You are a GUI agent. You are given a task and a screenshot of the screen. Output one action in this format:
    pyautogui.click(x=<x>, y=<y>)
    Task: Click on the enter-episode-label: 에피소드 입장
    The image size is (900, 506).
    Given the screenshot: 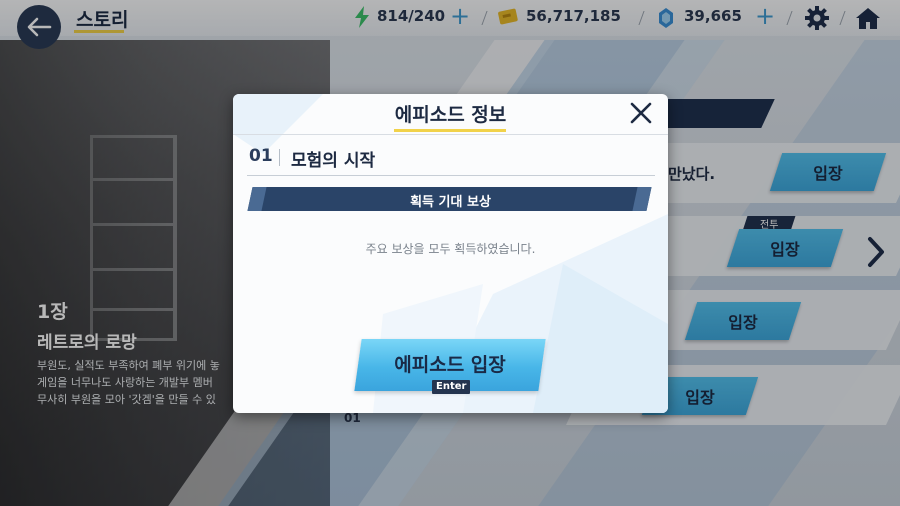 What is the action you would take?
    pyautogui.click(x=450, y=363)
    